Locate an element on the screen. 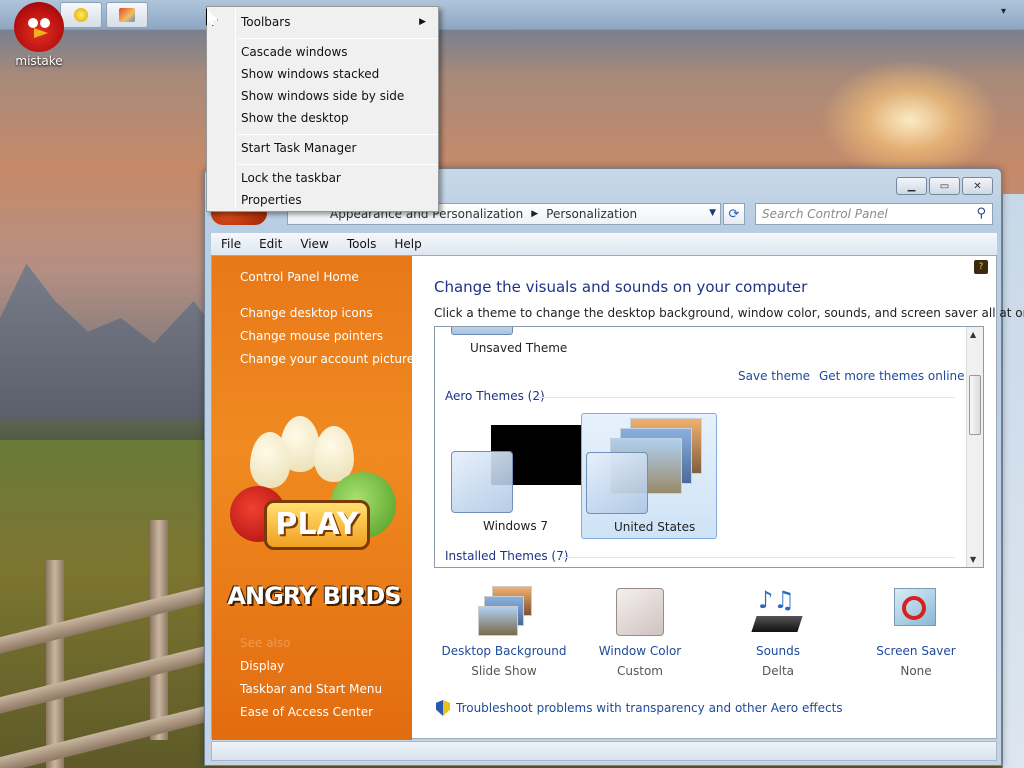 The height and width of the screenshot is (768, 1024). screen-saver-tile: Screen Saver None is located at coordinates (916, 632).